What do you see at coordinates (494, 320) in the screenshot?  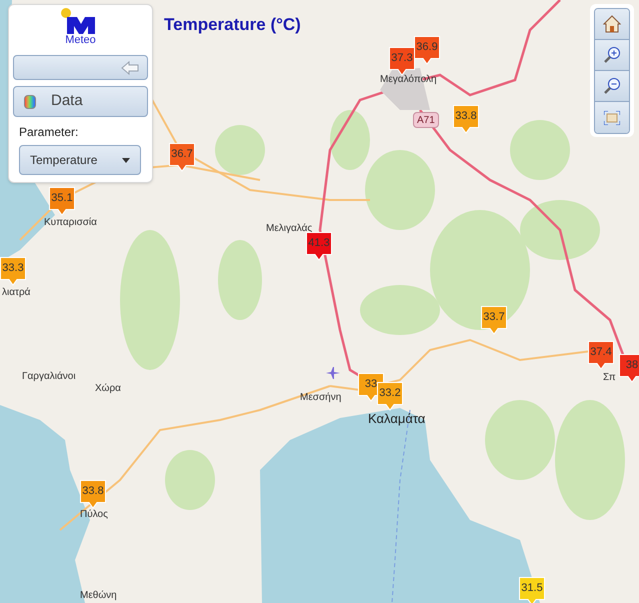 I see `temperature-marker: 33.7` at bounding box center [494, 320].